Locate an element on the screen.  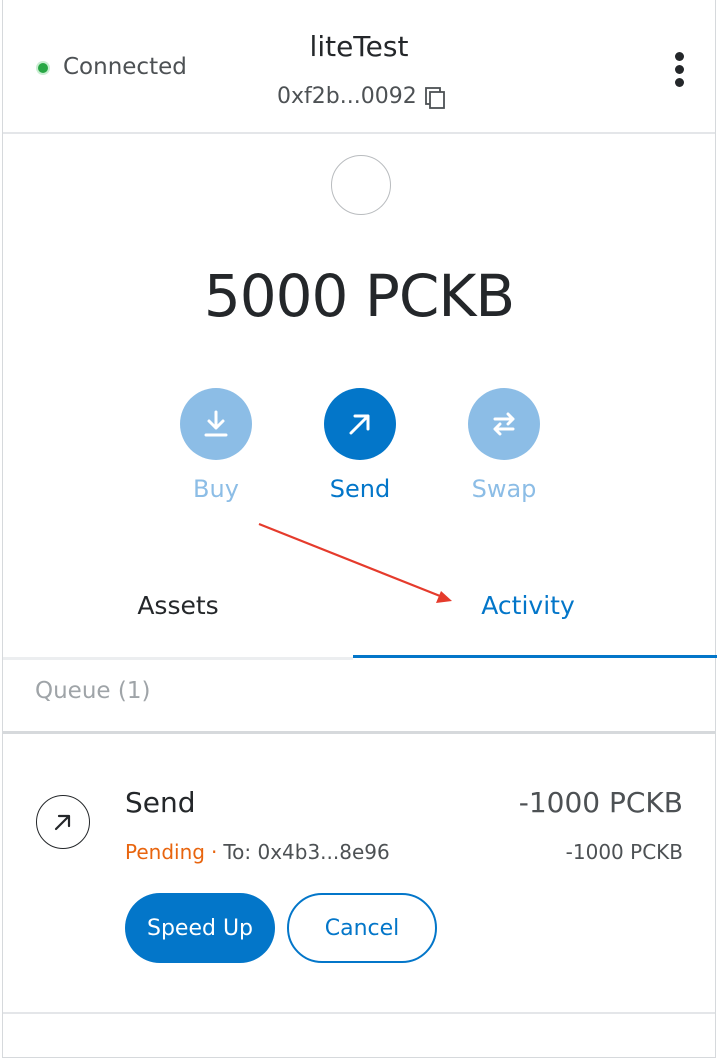
swap-arrows-icon is located at coordinates (504, 424).